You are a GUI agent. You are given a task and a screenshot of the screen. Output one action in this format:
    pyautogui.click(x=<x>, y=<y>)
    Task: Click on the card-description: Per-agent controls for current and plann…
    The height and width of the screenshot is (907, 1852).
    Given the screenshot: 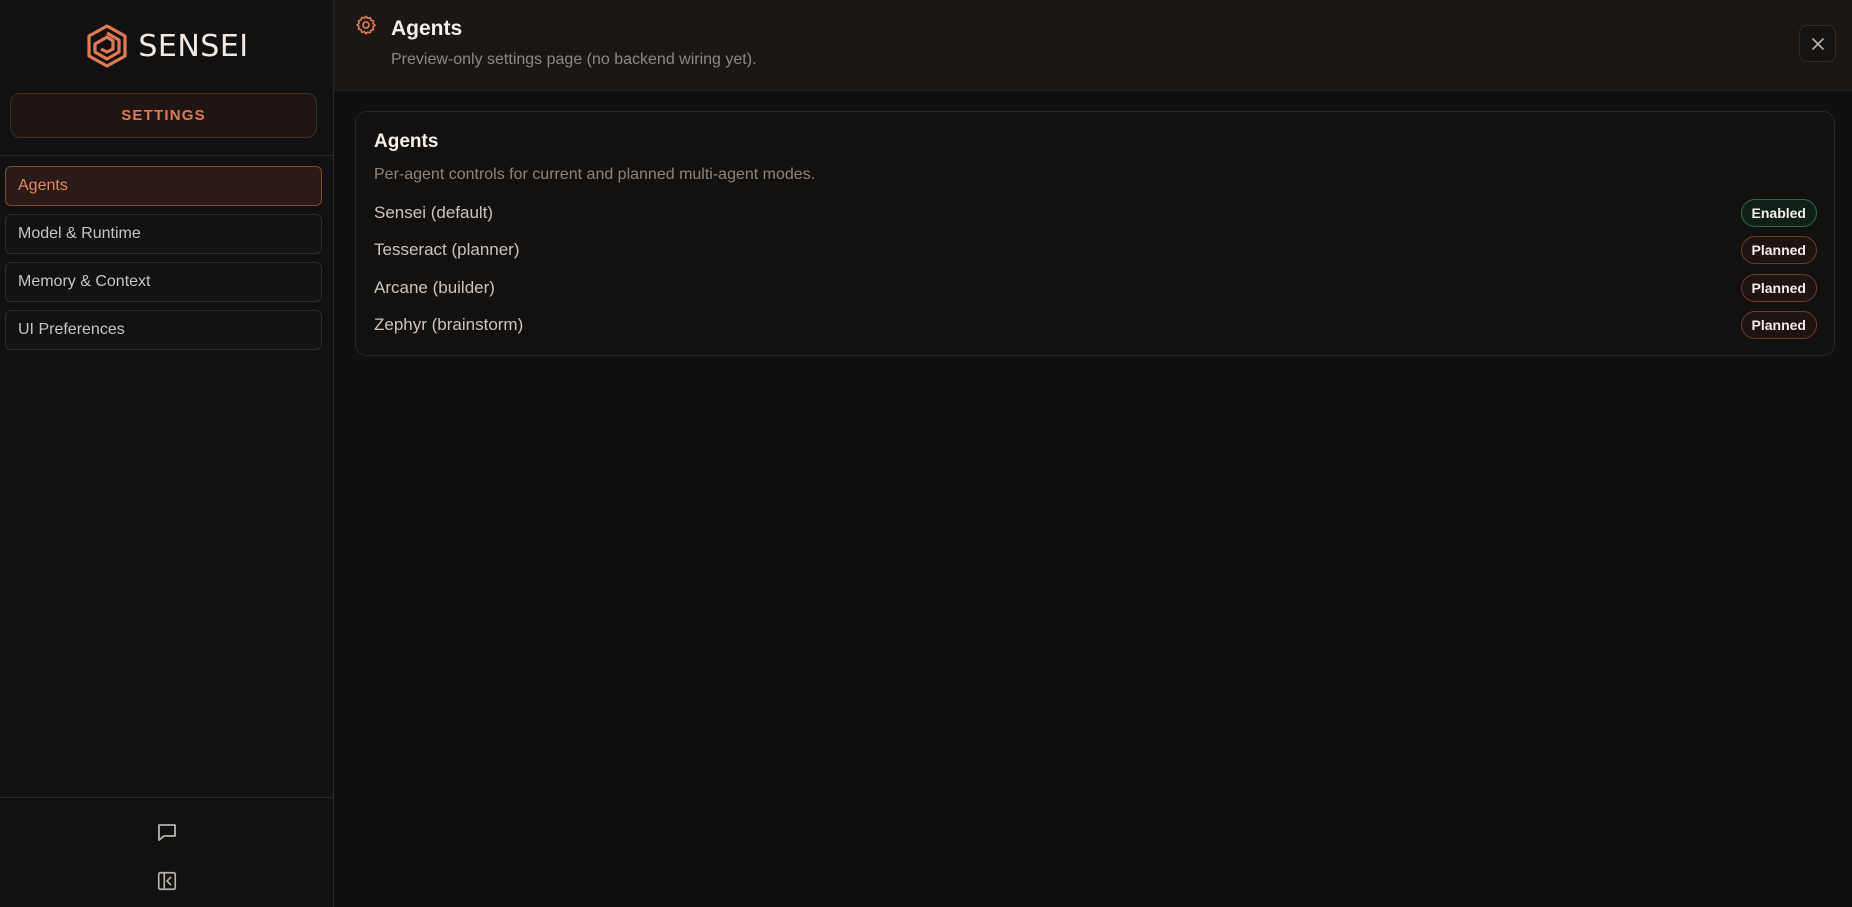 What is the action you would take?
    pyautogui.click(x=595, y=174)
    